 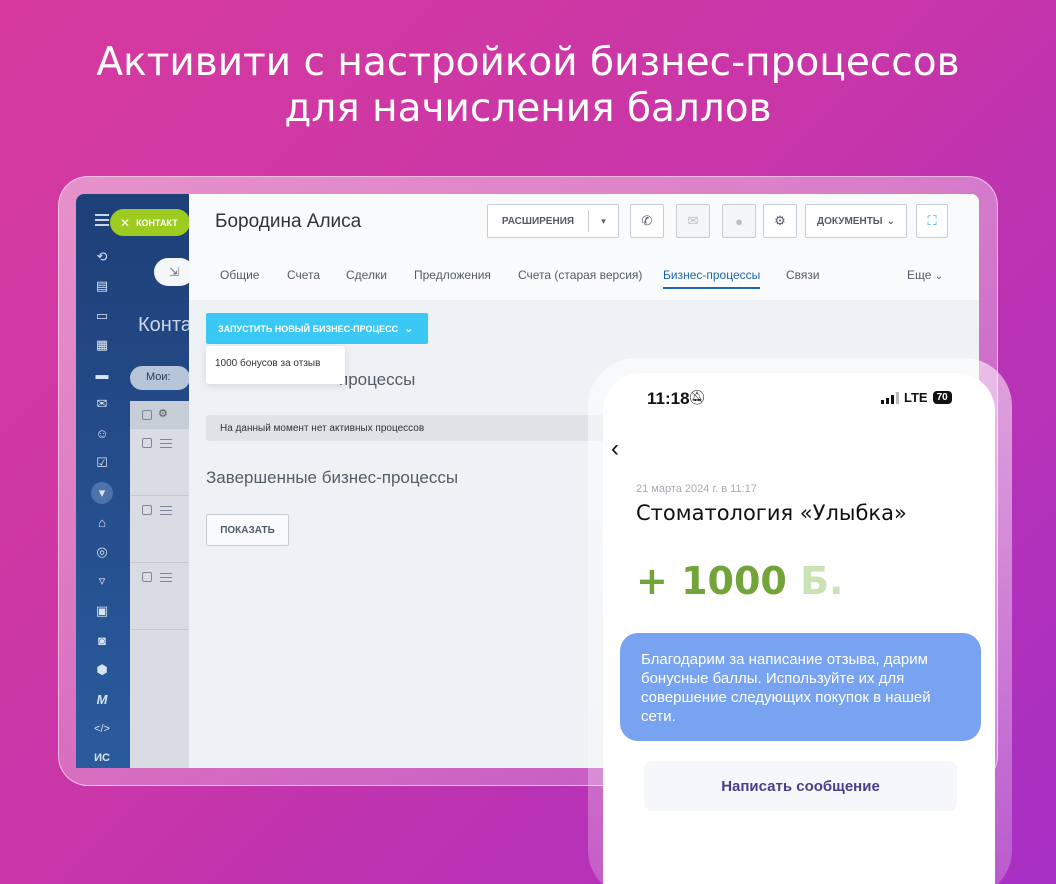 What do you see at coordinates (603, 221) in the screenshot?
I see `caret-down-icon: ▾` at bounding box center [603, 221].